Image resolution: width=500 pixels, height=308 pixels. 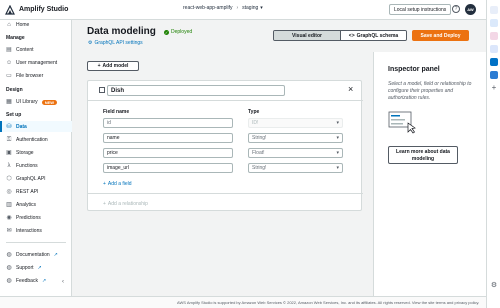 What do you see at coordinates (168, 153) in the screenshot?
I see `field-name-input: price` at bounding box center [168, 153].